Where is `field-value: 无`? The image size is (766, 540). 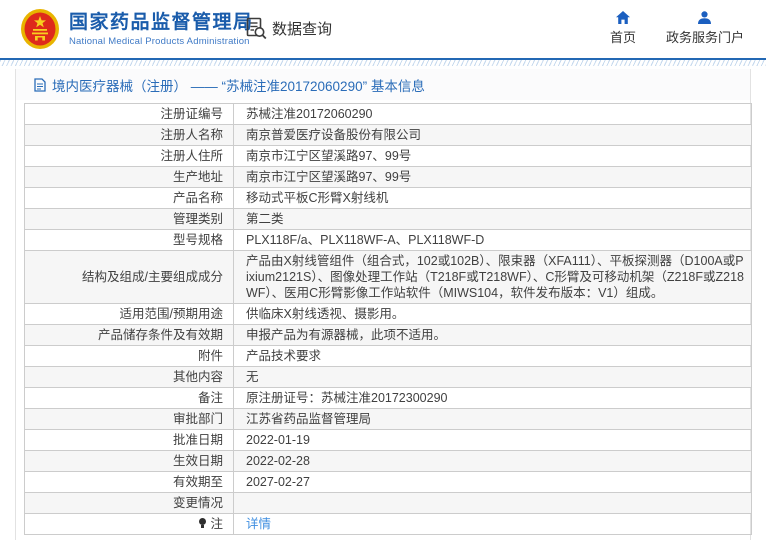
field-value: 无 is located at coordinates (492, 377).